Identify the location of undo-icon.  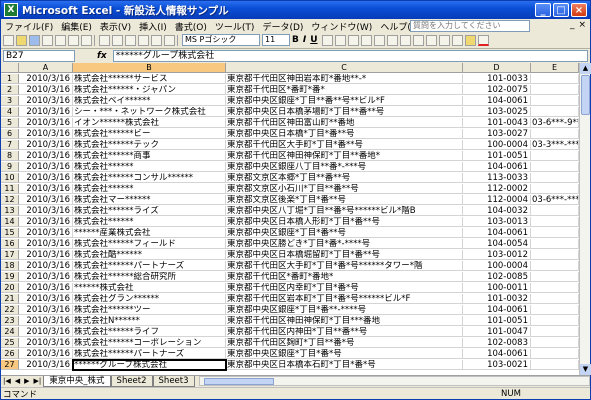
(143, 40).